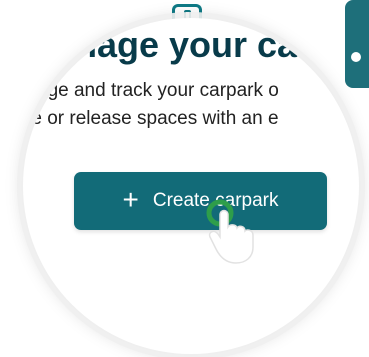 The image size is (369, 357). I want to click on page-heading: nage your car, so click(193, 44).